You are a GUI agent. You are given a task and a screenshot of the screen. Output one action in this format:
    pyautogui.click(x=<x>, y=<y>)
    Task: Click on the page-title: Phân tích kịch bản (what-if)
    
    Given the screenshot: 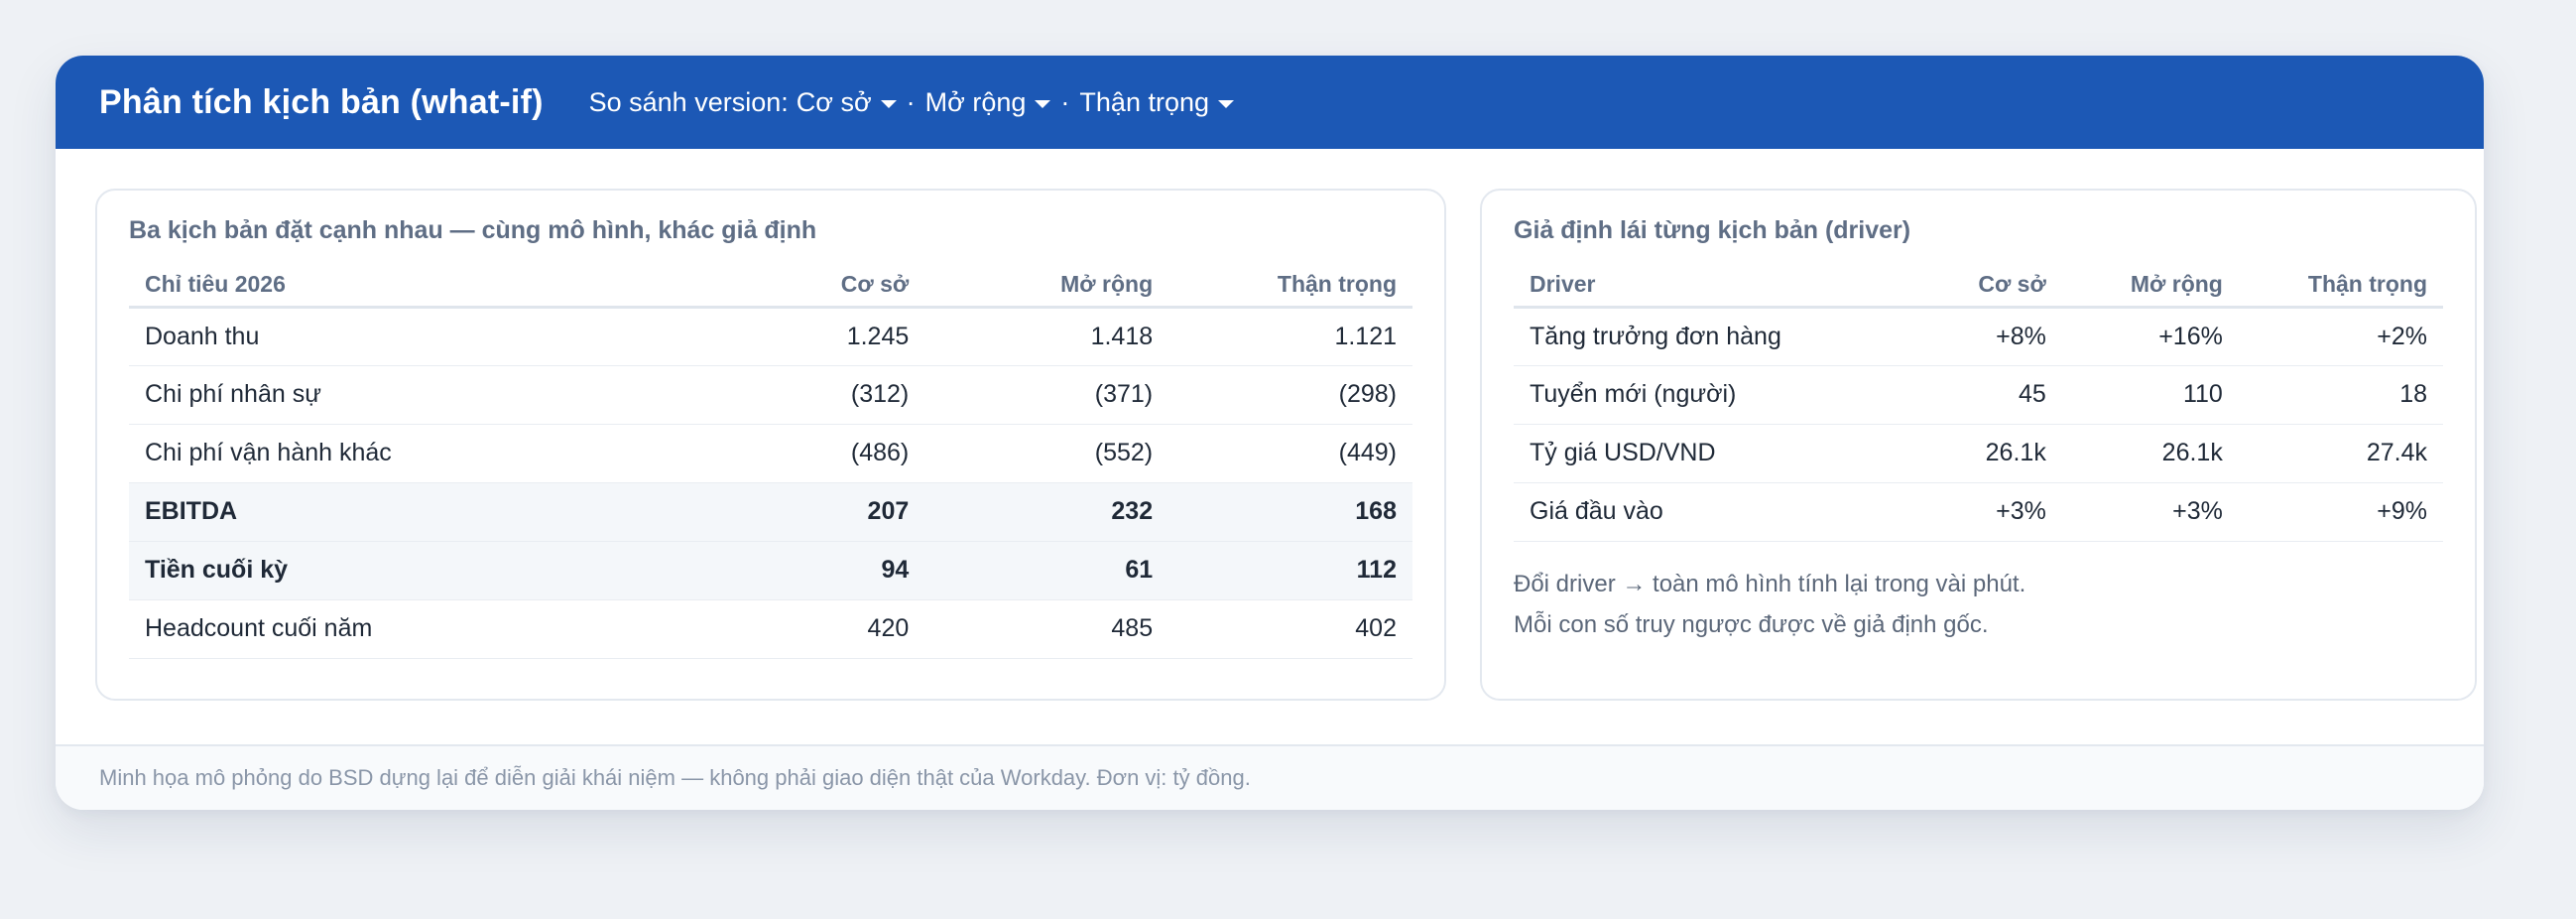 What is the action you would take?
    pyautogui.click(x=321, y=102)
    